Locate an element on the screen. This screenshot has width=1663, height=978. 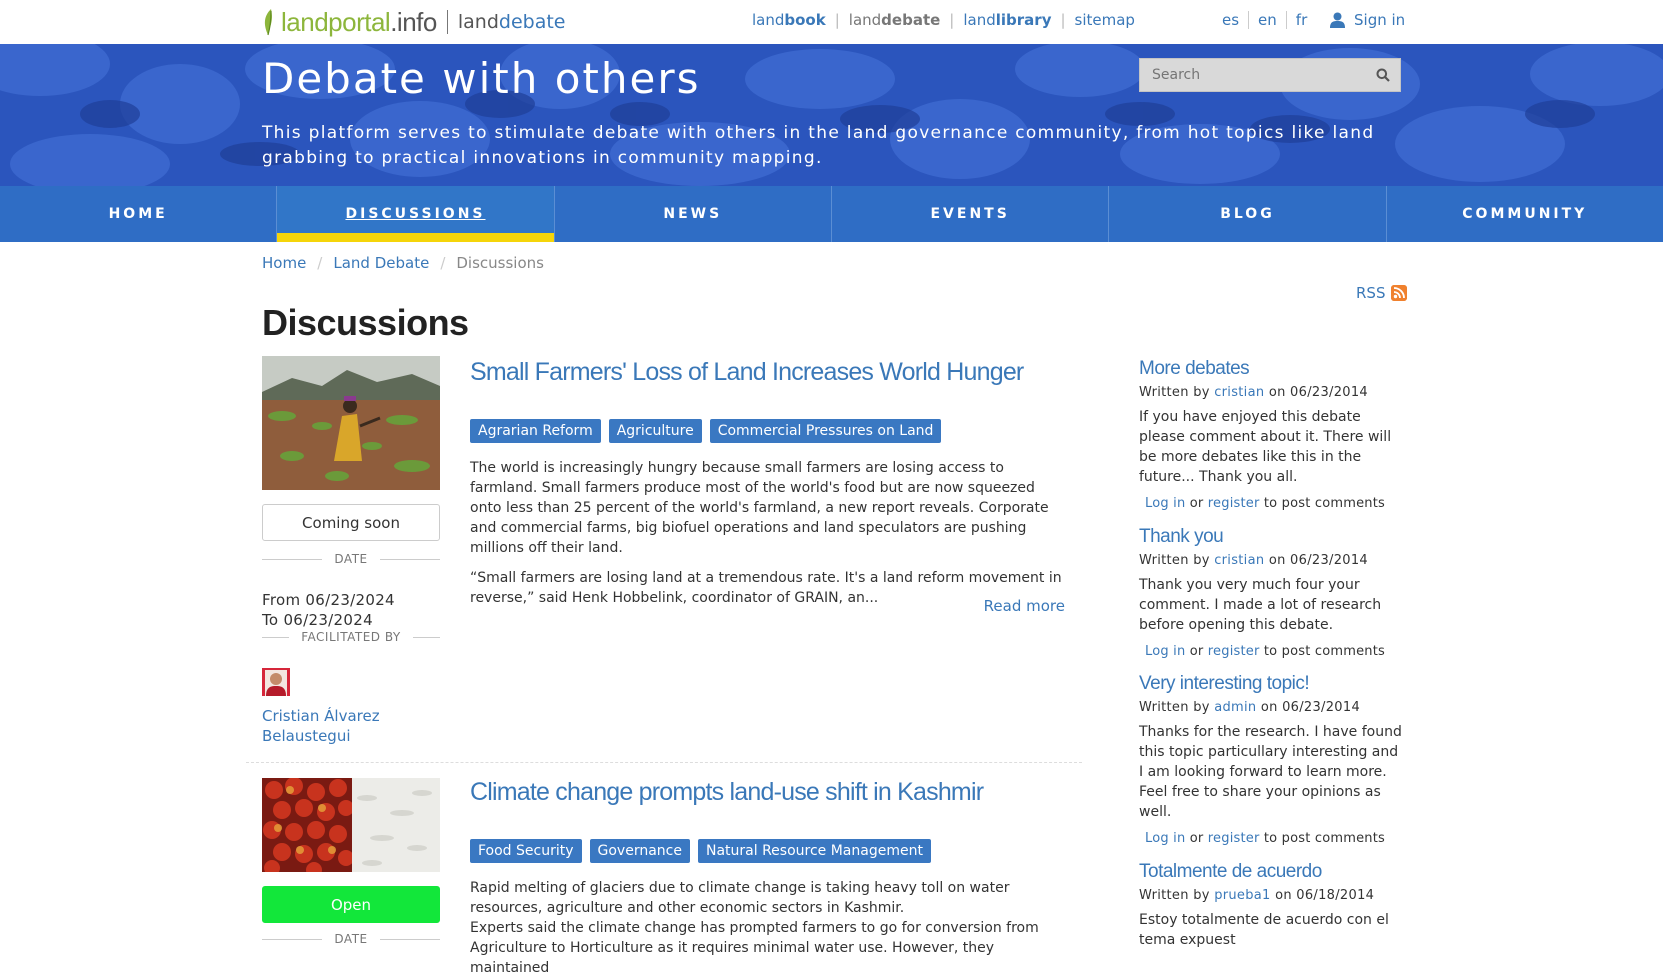
breadcrumb-land-debate: Land Debate is located at coordinates (381, 263).